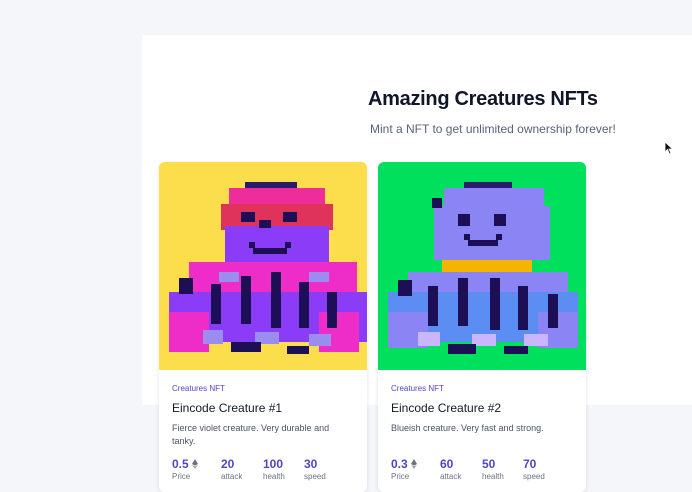 The width and height of the screenshot is (692, 492). I want to click on stat-value: 0.3, so click(399, 464).